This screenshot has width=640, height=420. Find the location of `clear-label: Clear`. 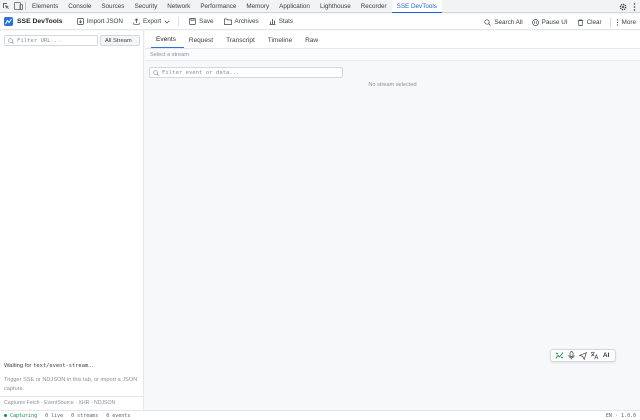

clear-label: Clear is located at coordinates (594, 22).